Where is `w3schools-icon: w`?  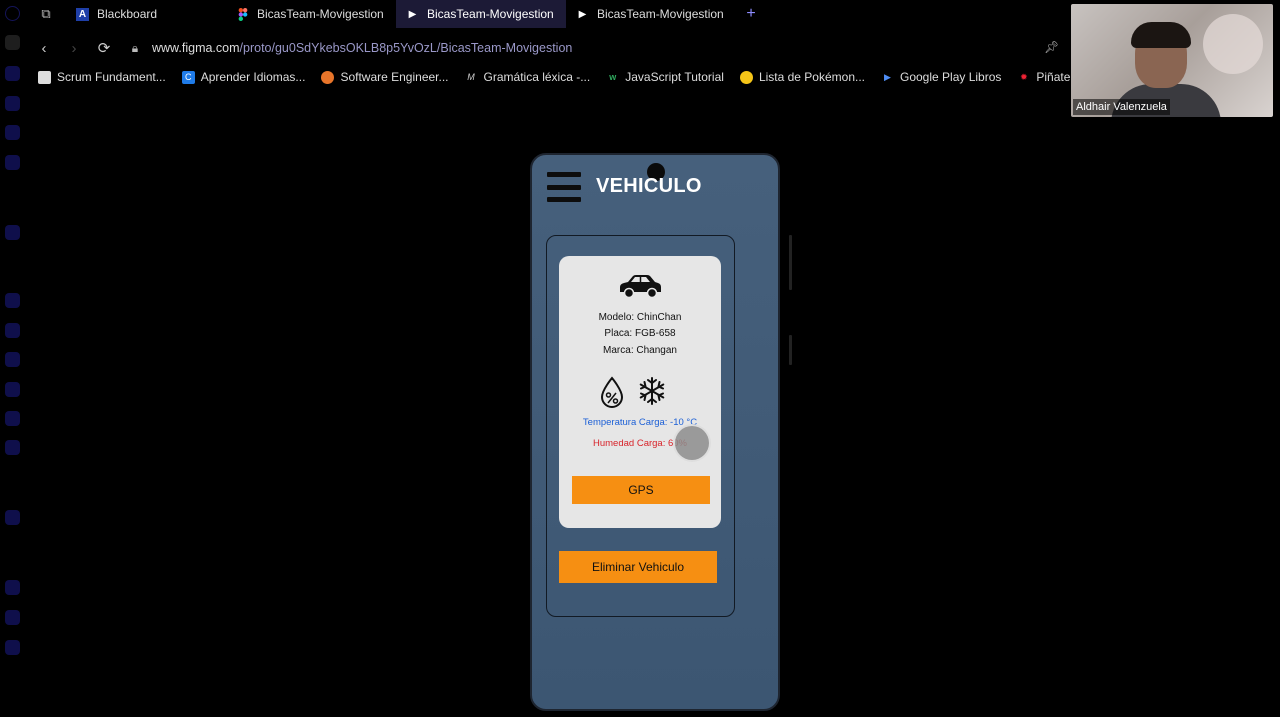
w3schools-icon: w is located at coordinates (613, 77).